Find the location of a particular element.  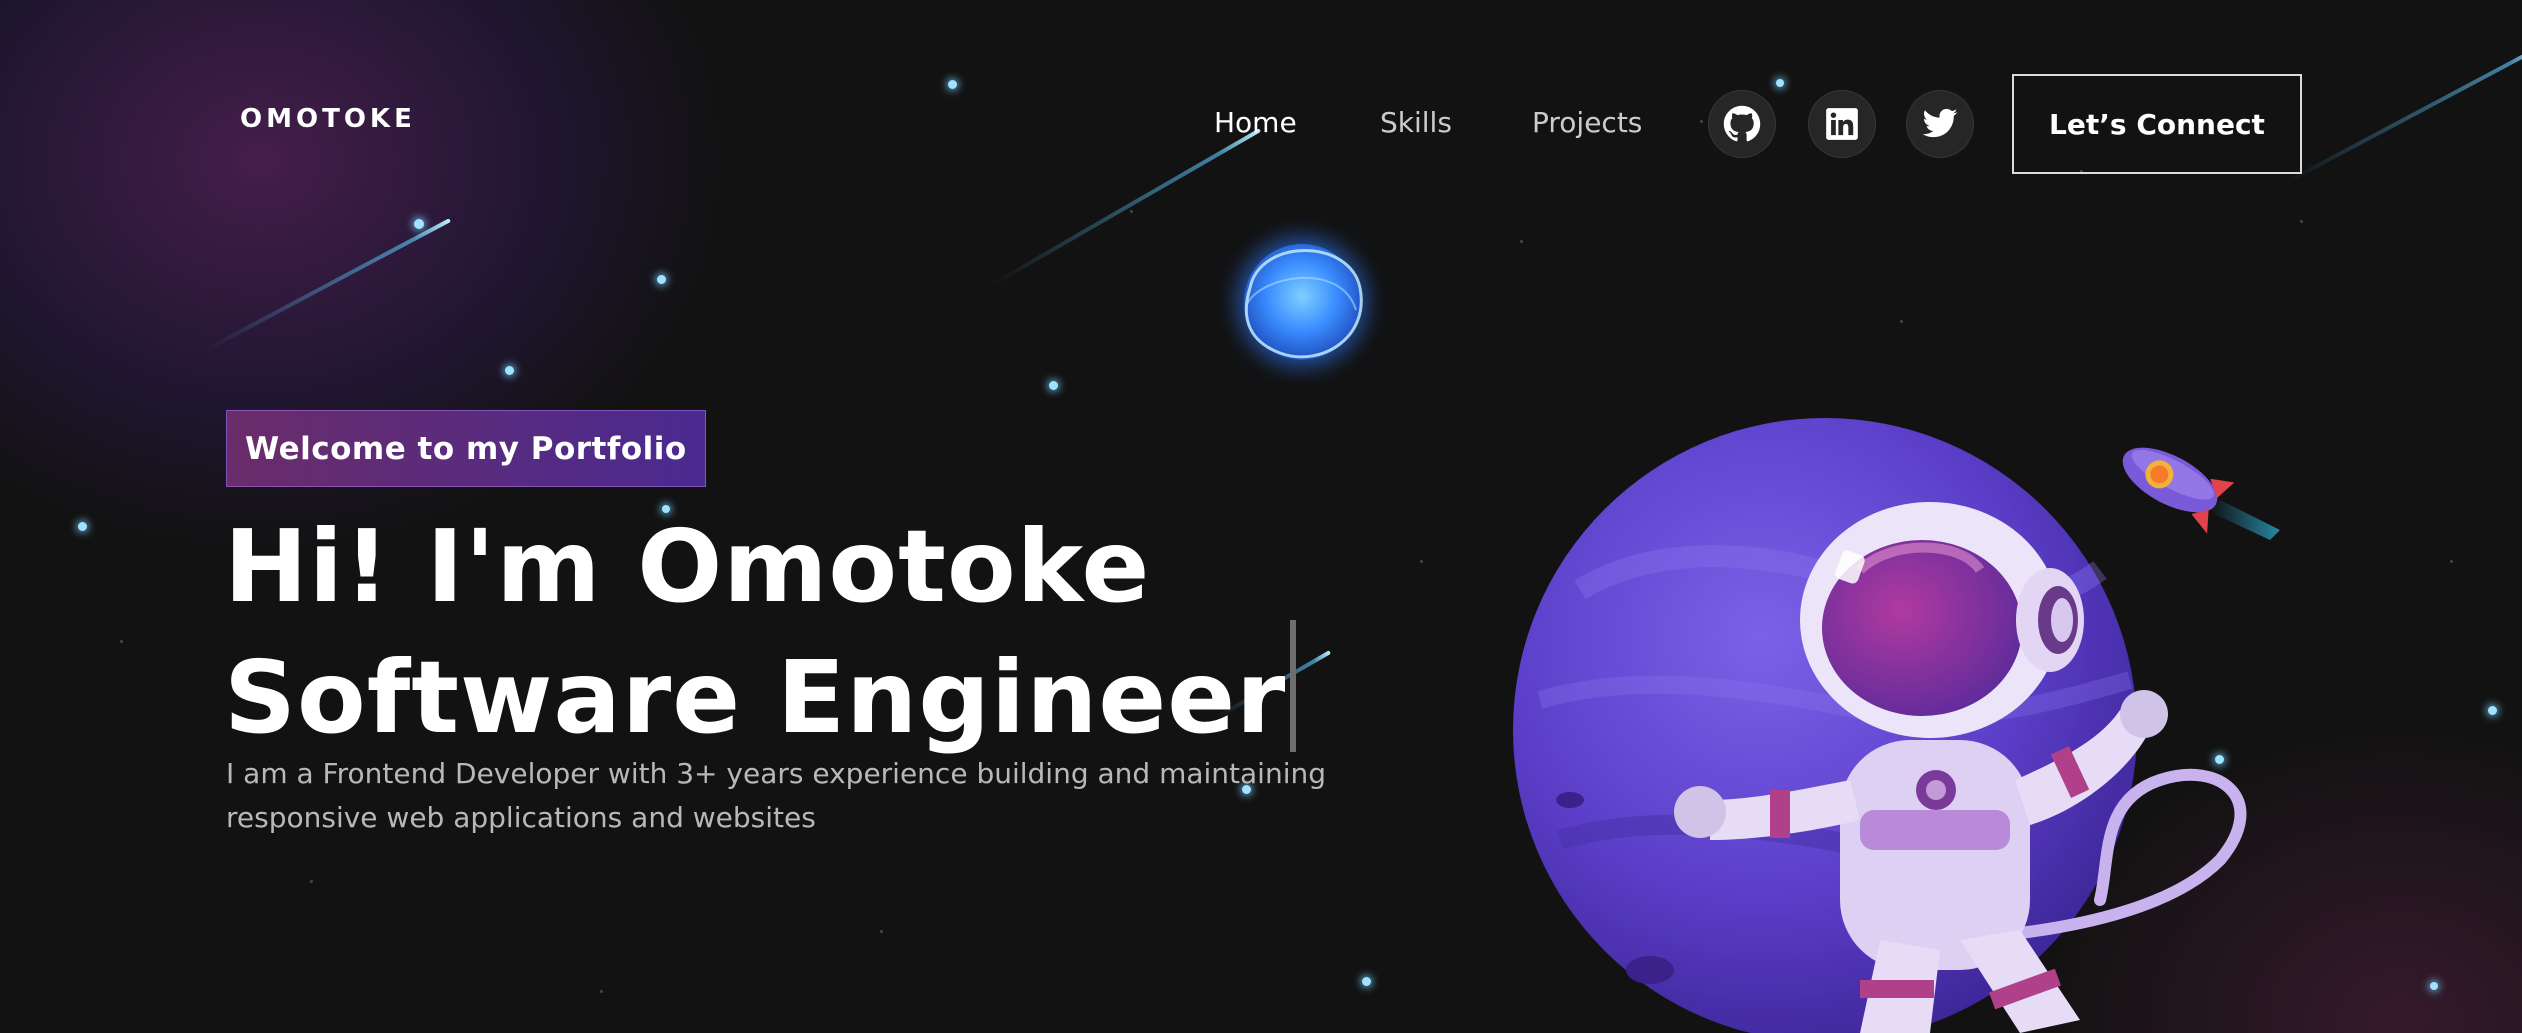

shooting-star is located at coordinates (326, 286).